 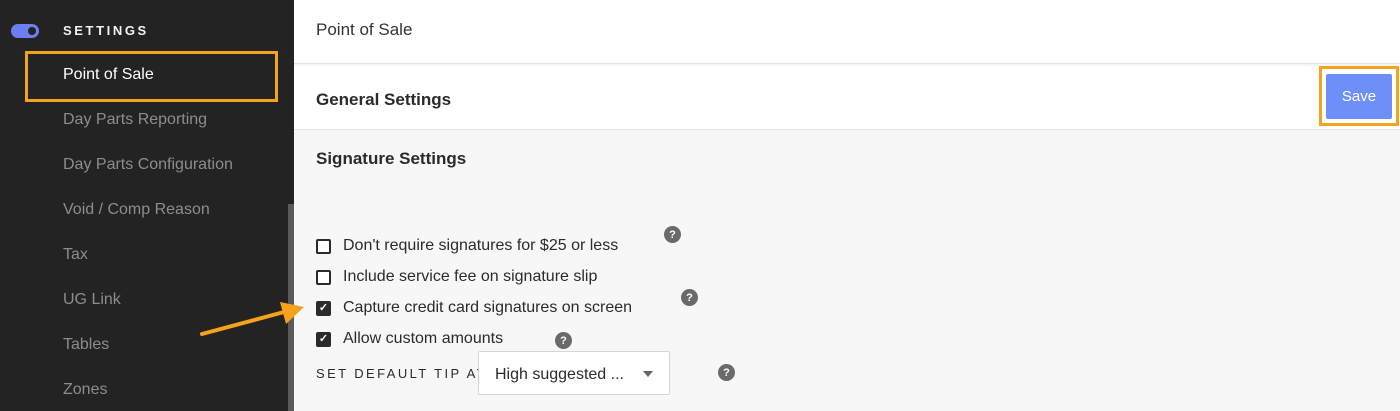 I want to click on default-tip-label: SET DEFAULT TIP AT, so click(x=402, y=373).